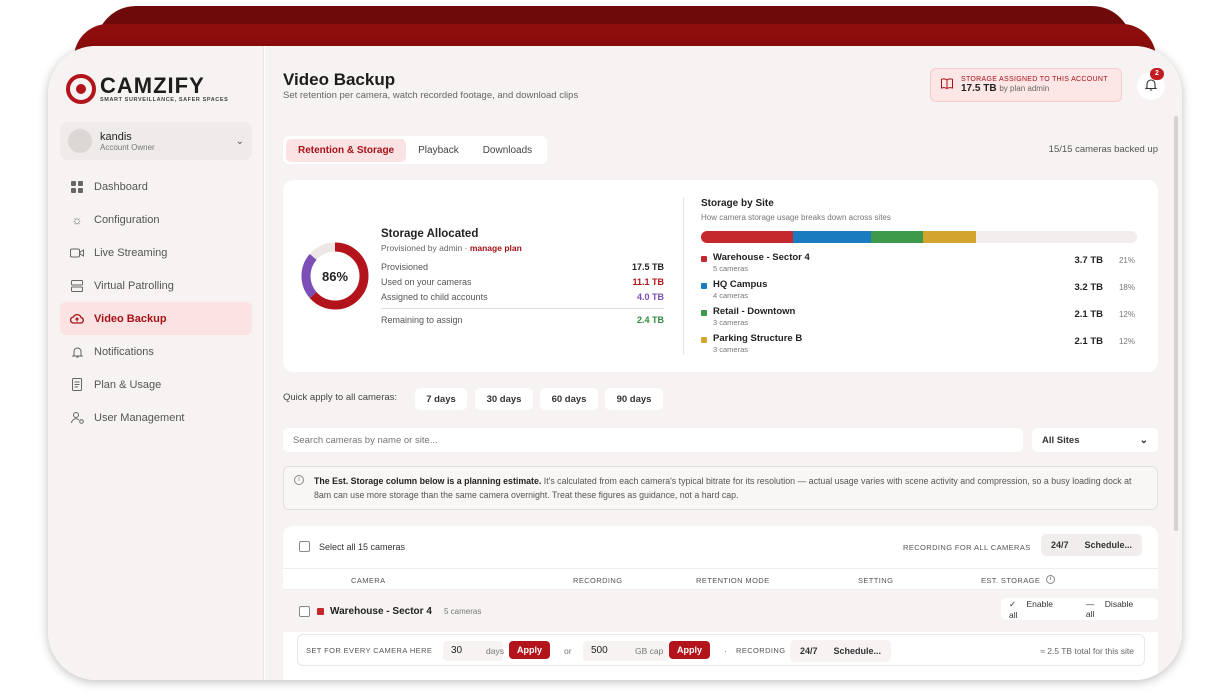 The image size is (1229, 692). Describe the element at coordinates (761, 257) in the screenshot. I see `site-name: Warehouse - Sector 4` at that location.